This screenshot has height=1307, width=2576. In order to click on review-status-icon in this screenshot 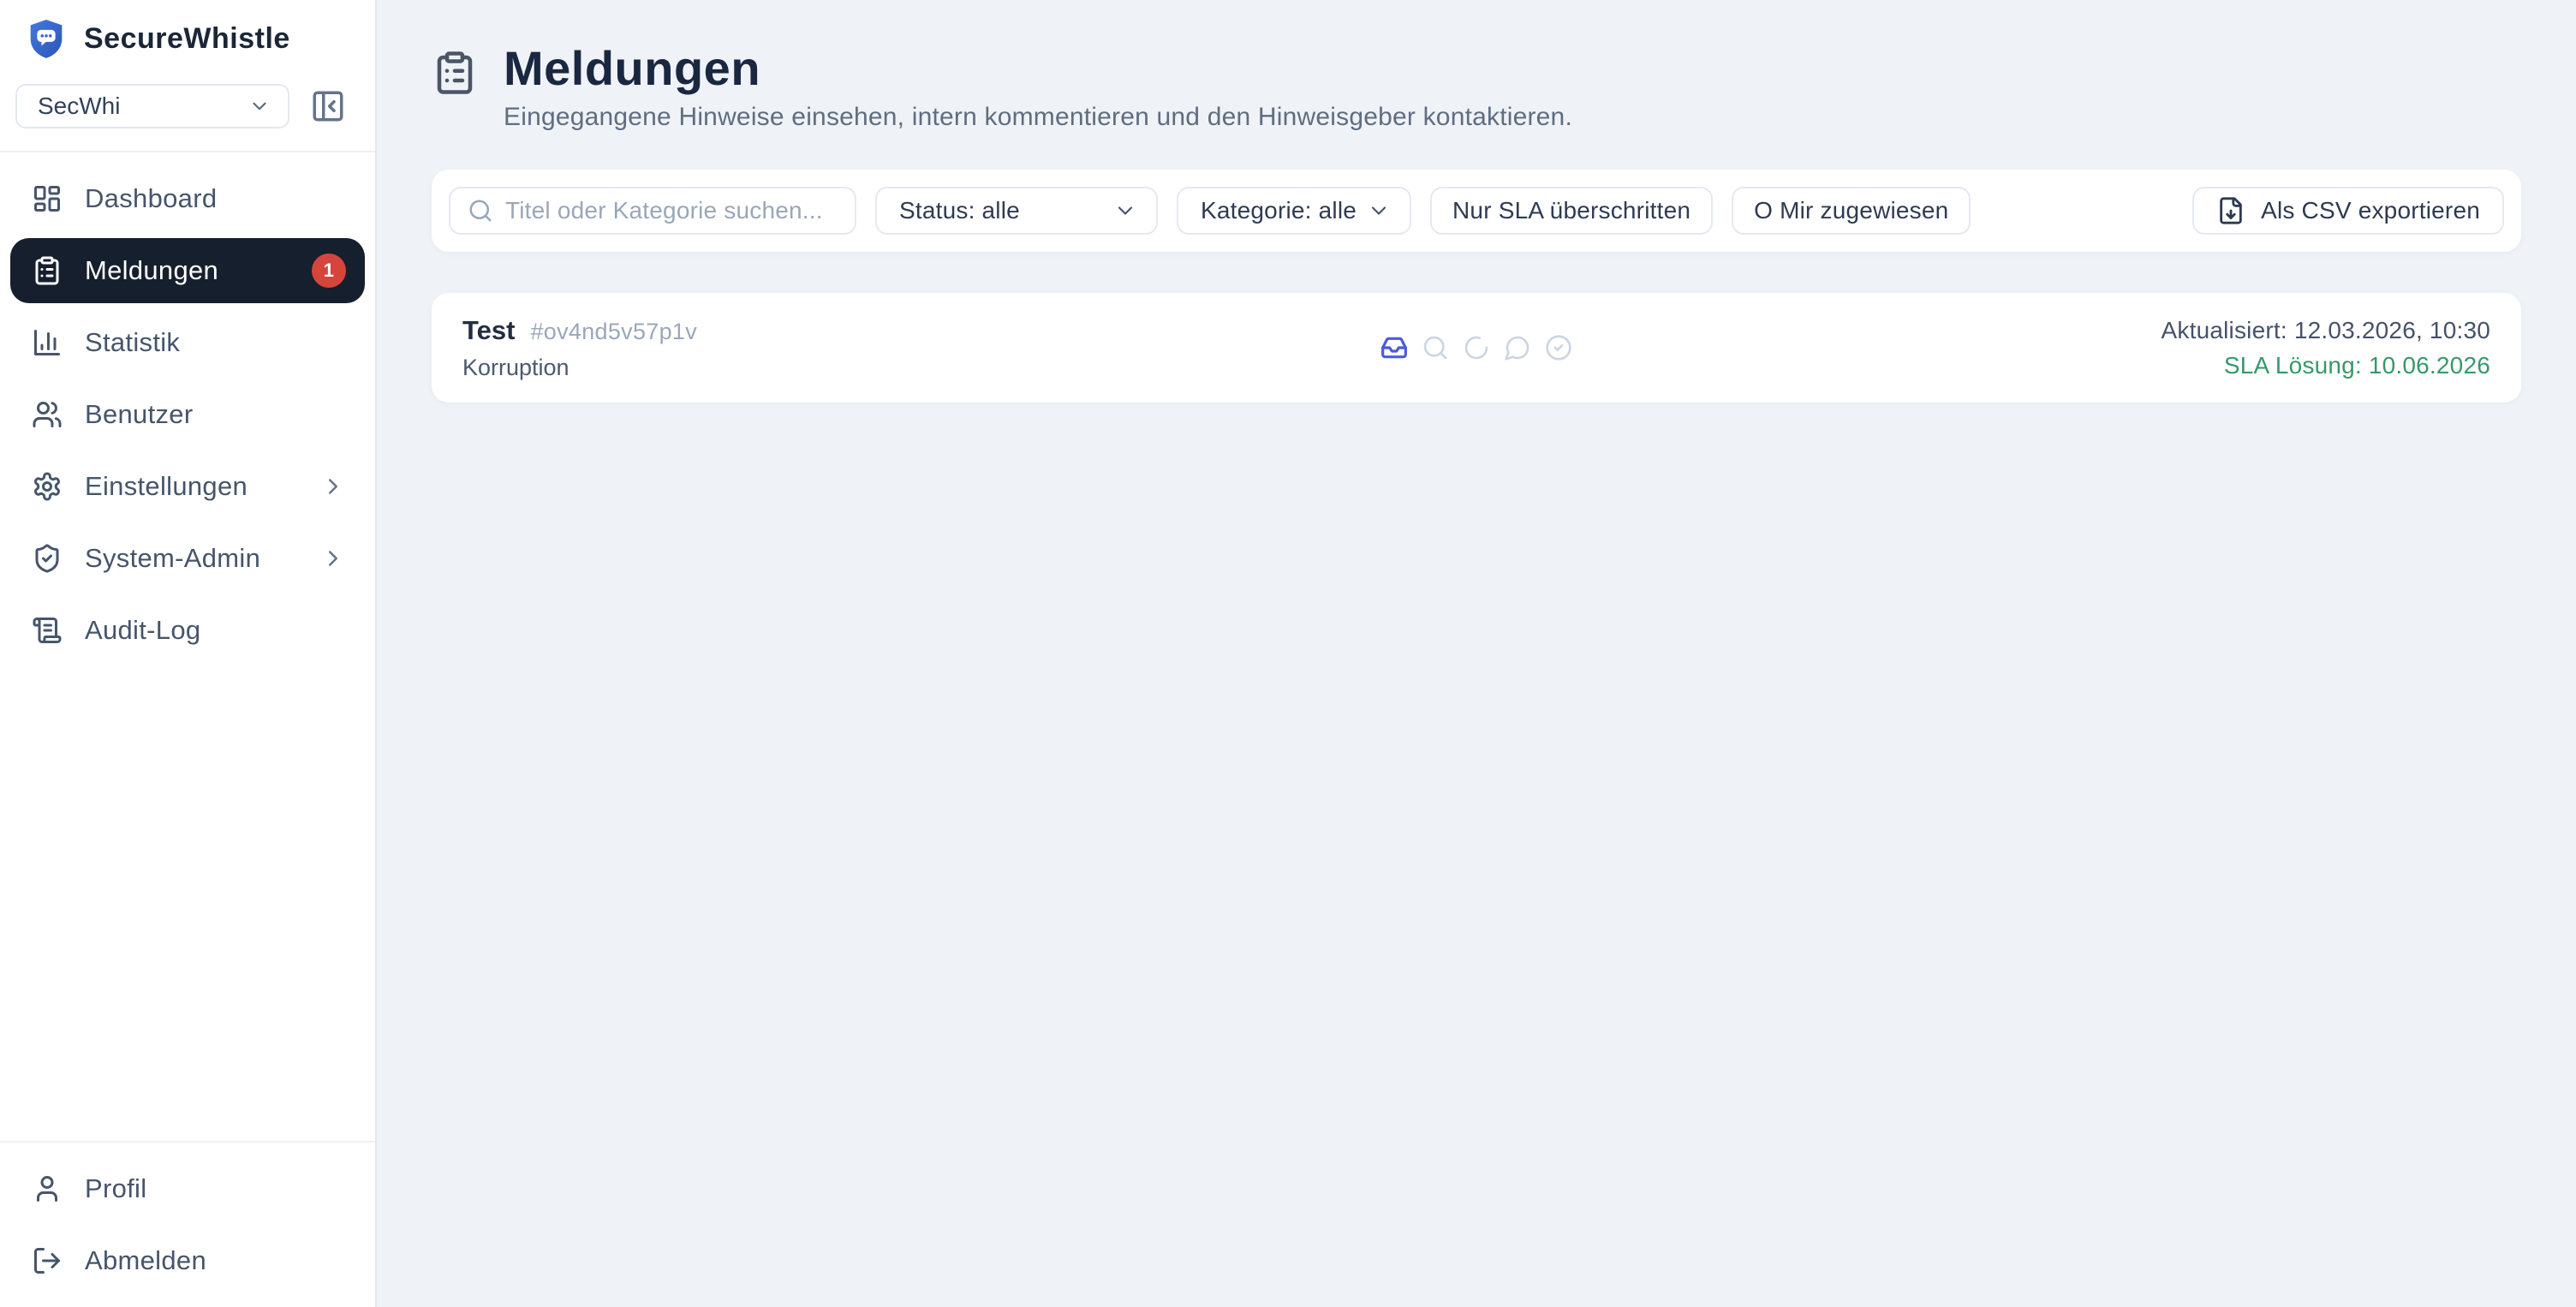, I will do `click(1435, 348)`.